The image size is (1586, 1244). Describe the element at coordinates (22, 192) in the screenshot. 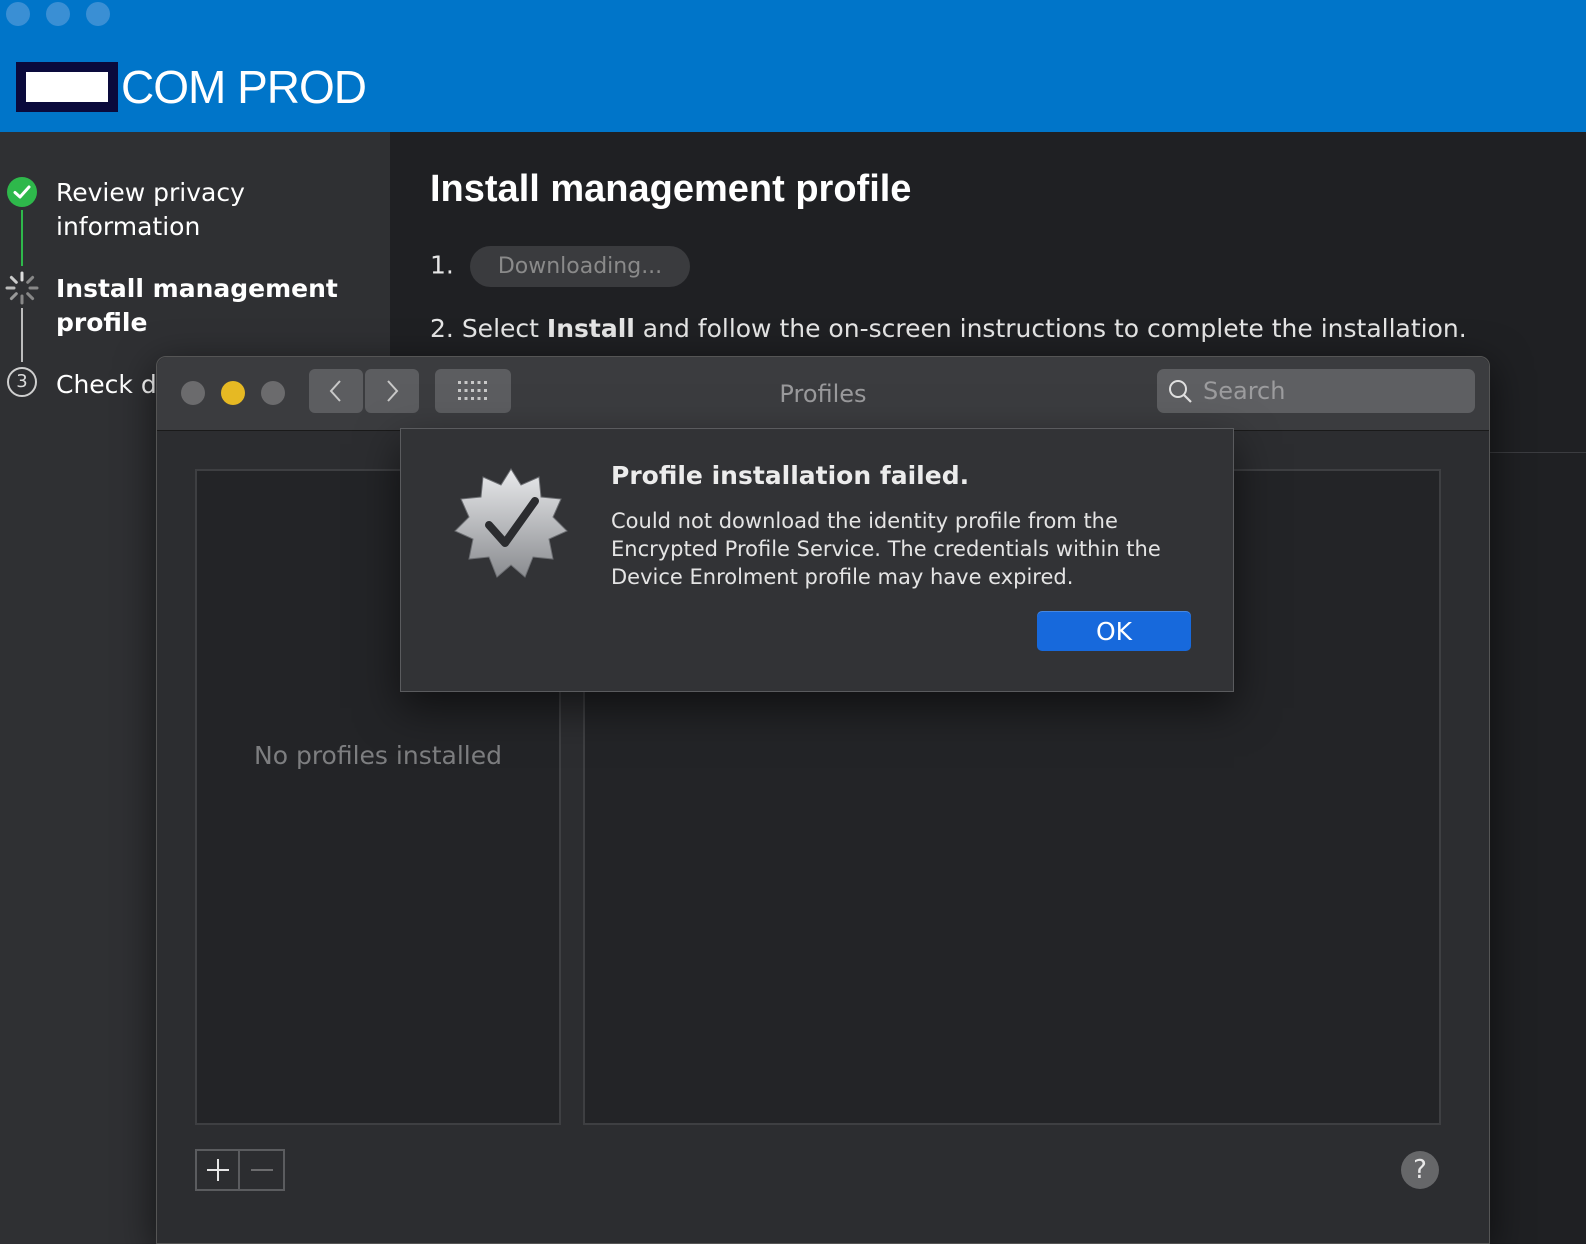

I see `checkmark-circle-icon` at that location.